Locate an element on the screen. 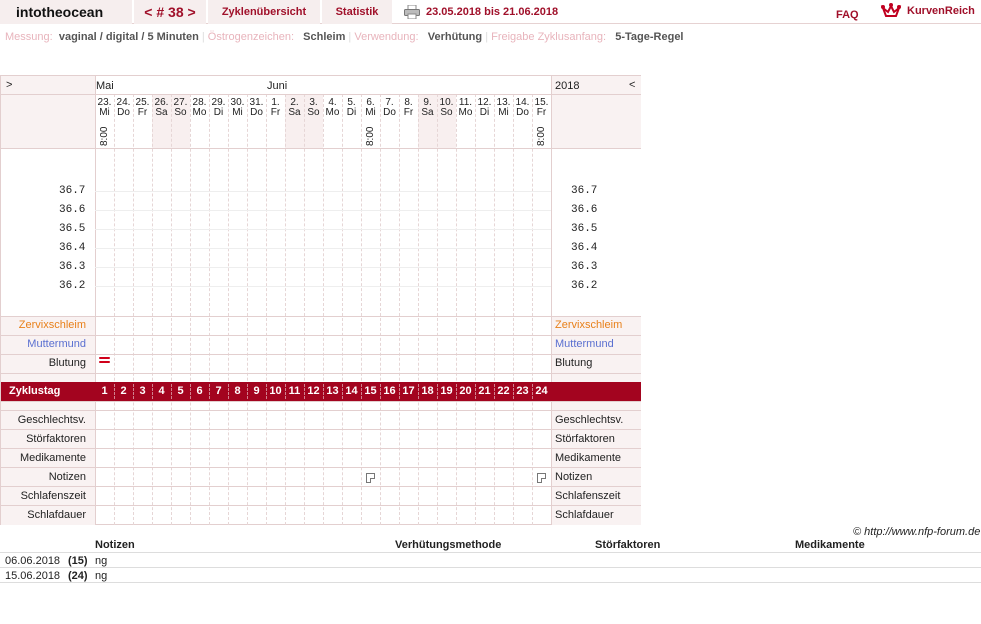 The width and height of the screenshot is (981, 624). cycle-day-number: 2 is located at coordinates (123, 391).